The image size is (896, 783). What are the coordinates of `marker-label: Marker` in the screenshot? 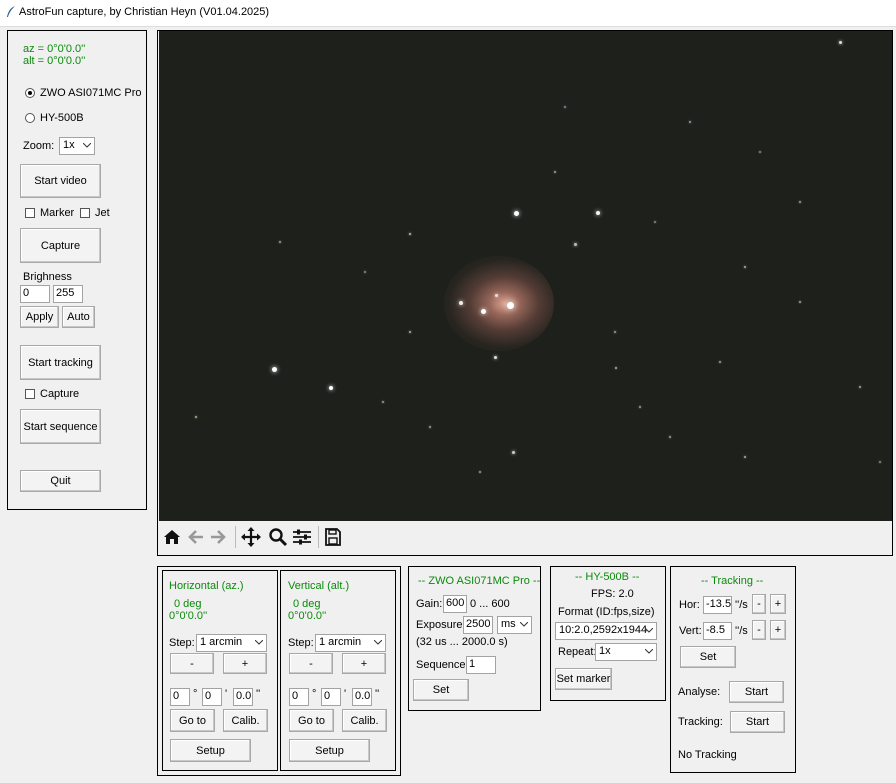 It's located at (57, 213).